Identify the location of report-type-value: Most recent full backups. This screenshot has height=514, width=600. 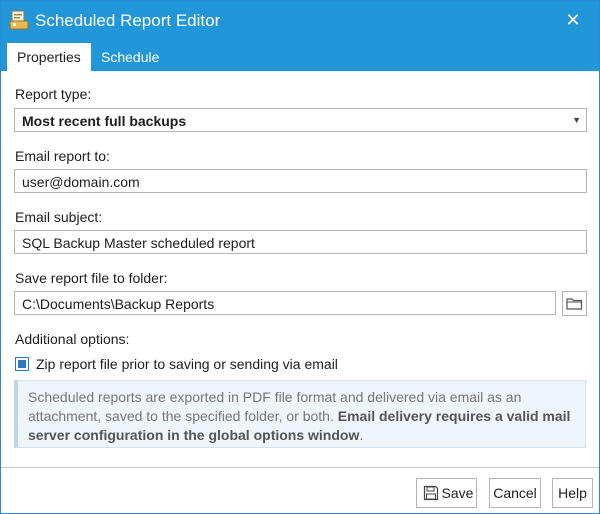
(104, 121).